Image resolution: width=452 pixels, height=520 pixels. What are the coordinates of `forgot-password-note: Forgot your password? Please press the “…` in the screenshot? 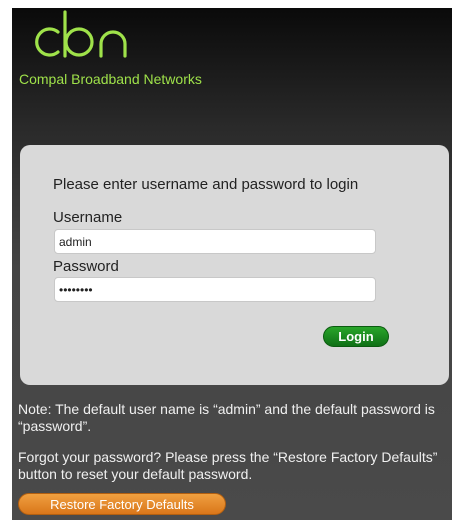 It's located at (228, 465).